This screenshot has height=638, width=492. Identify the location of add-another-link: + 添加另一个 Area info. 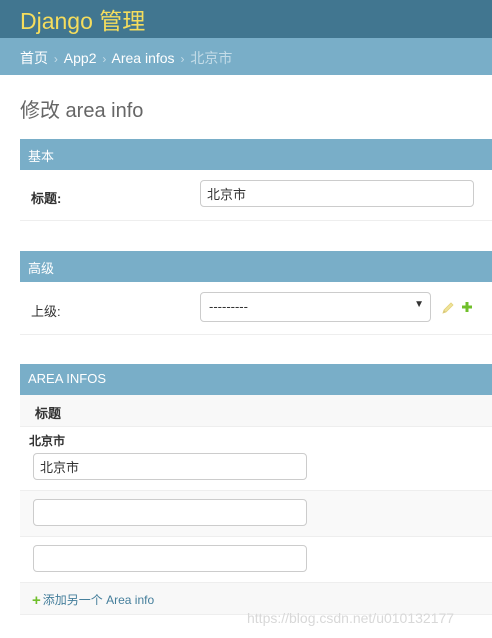
(93, 600).